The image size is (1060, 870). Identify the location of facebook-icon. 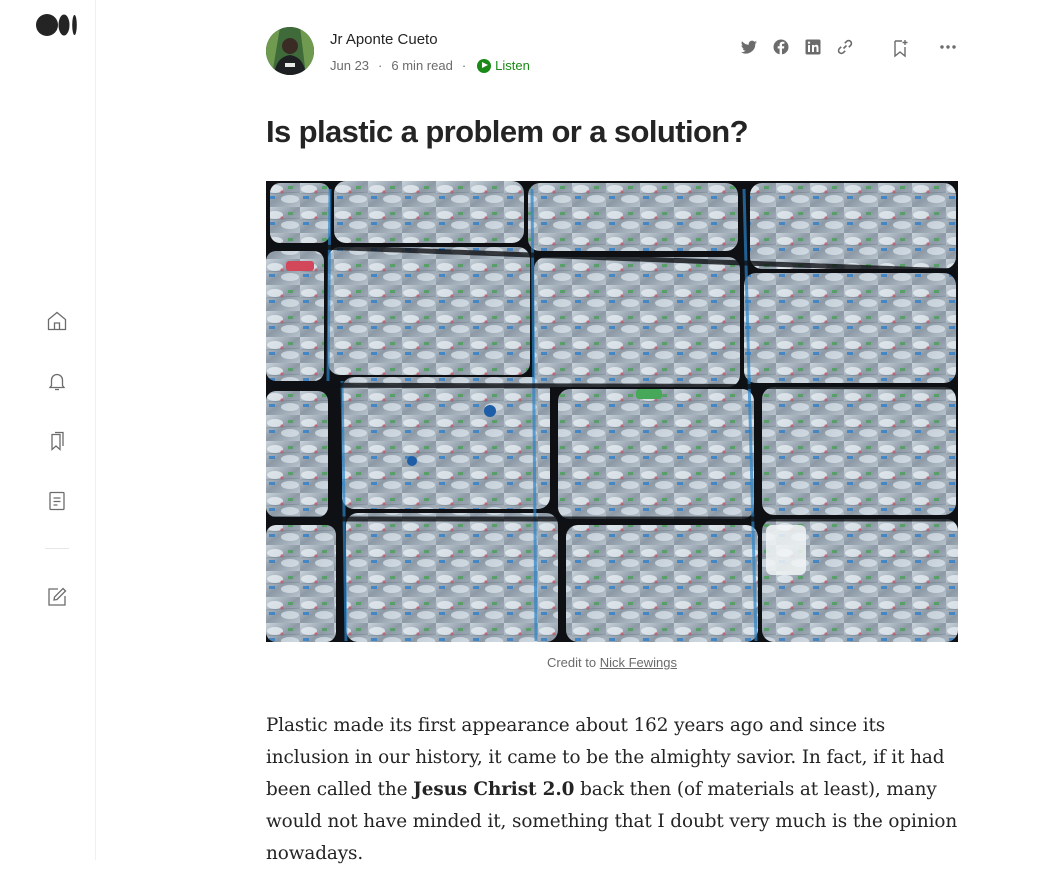
(781, 47).